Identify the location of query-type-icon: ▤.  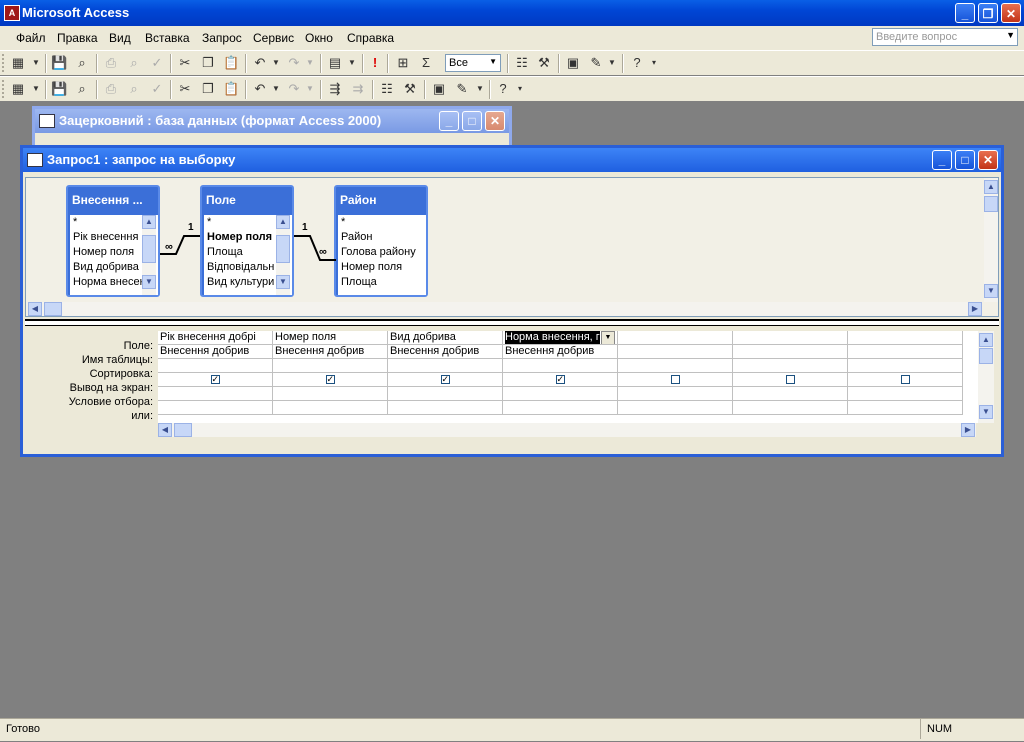
(335, 63).